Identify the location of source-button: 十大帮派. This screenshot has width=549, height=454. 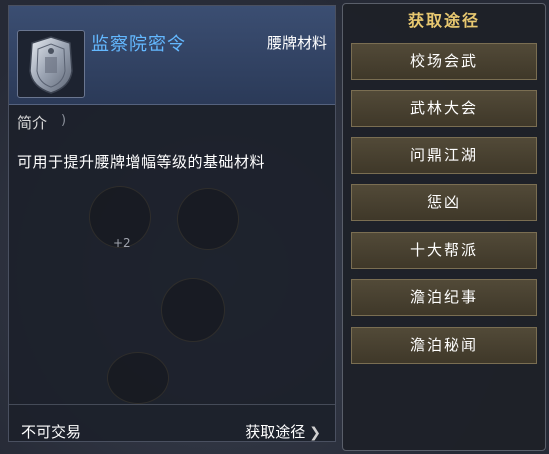
(444, 250).